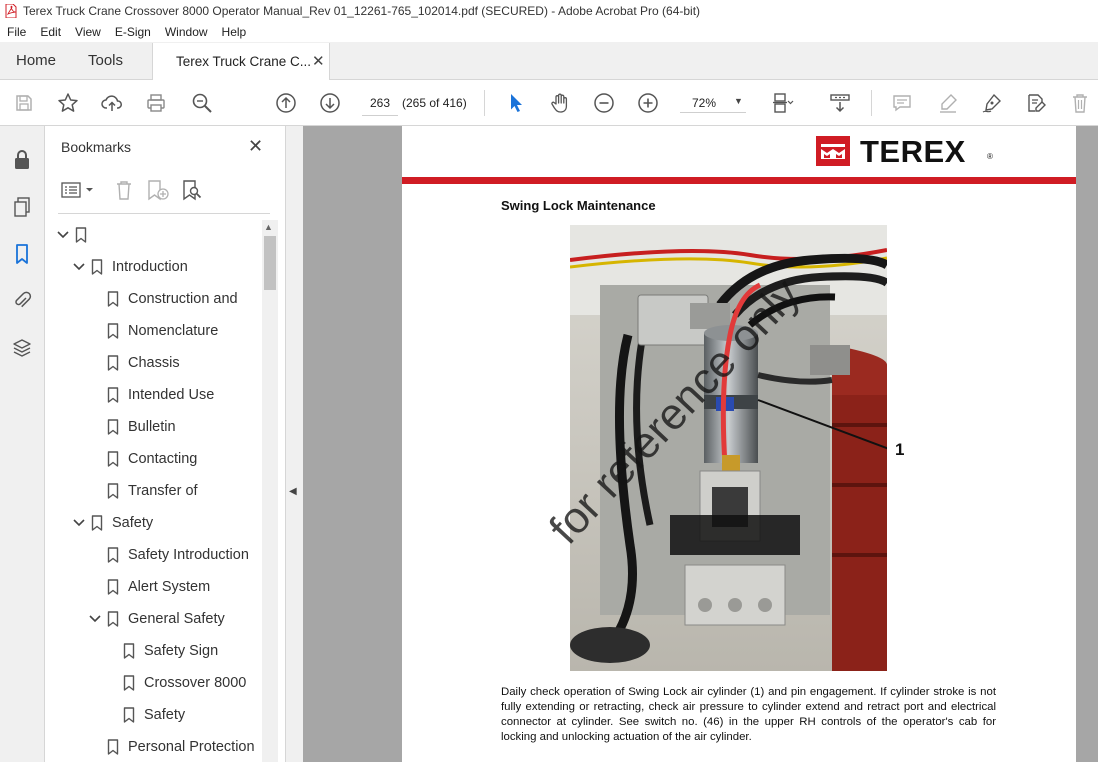 Image resolution: width=1098 pixels, height=763 pixels. What do you see at coordinates (840, 103) in the screenshot?
I see `scroll-mode-icon` at bounding box center [840, 103].